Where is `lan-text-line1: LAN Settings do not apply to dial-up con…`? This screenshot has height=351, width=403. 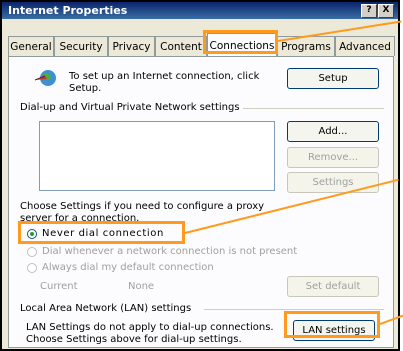
lan-text-line1: LAN Settings do not apply to dial-up con… is located at coordinates (150, 327).